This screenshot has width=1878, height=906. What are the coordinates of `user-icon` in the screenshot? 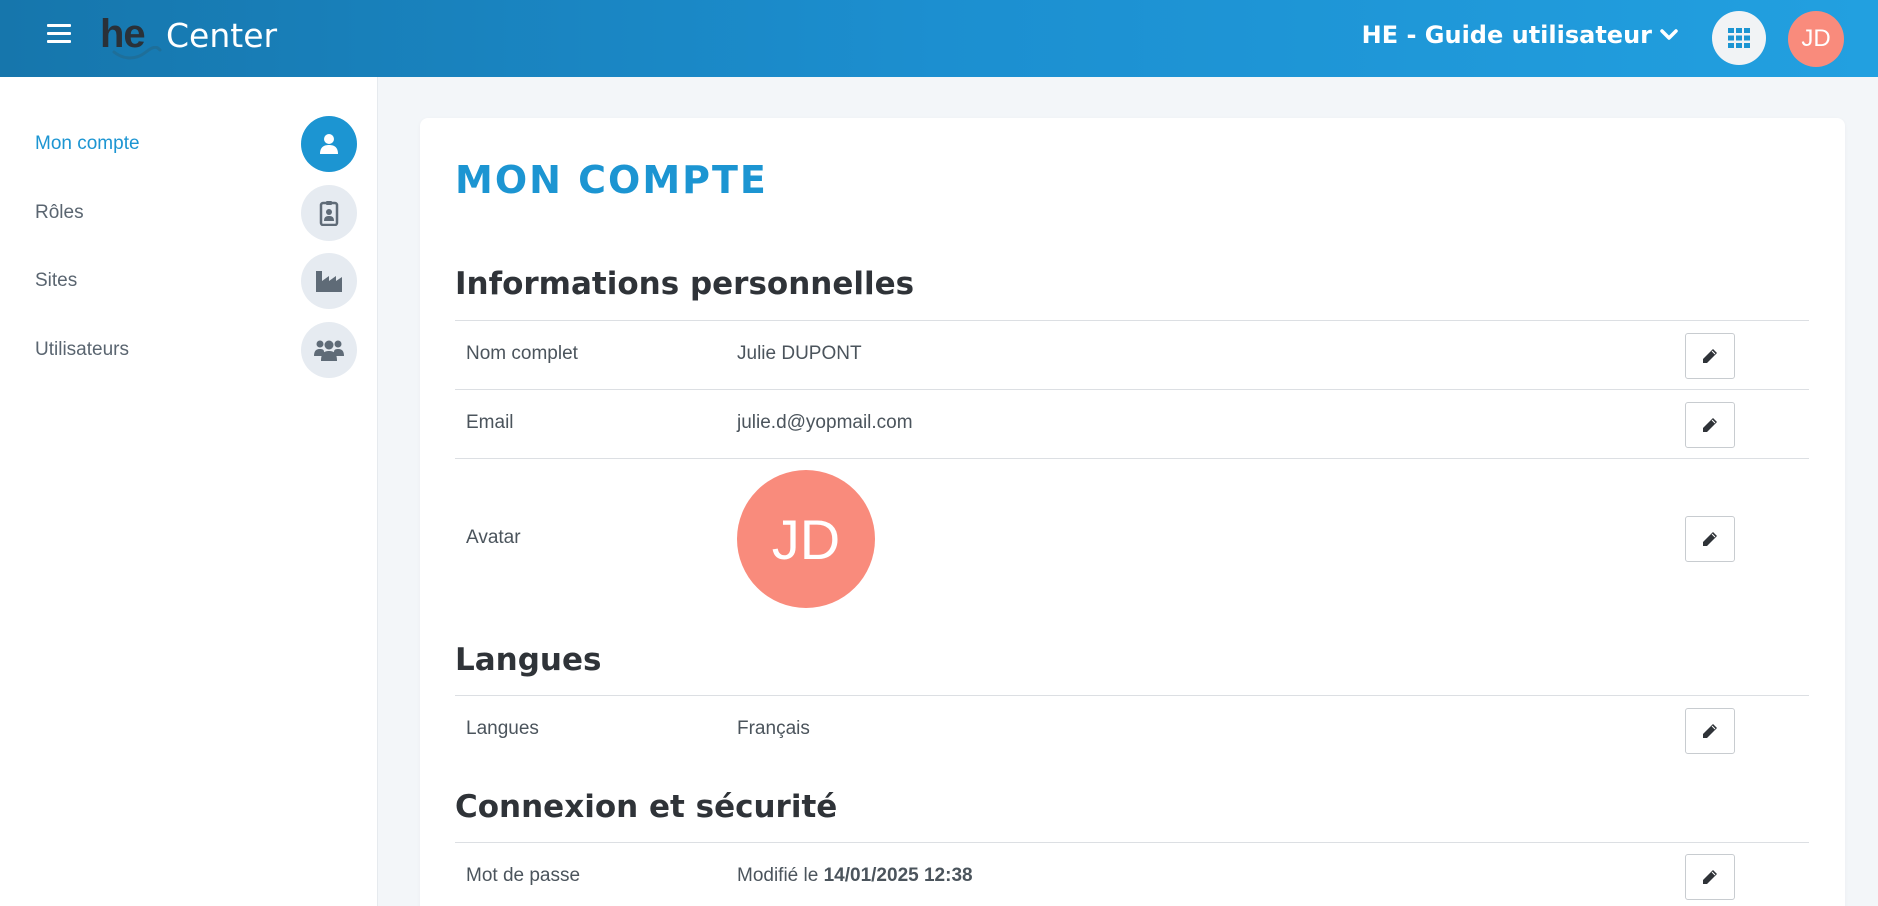 It's located at (329, 144).